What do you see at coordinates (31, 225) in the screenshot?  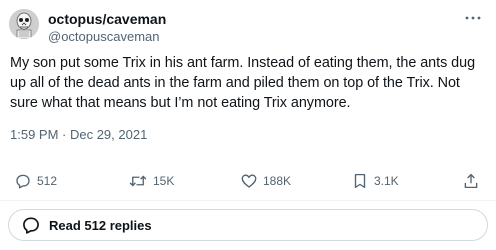 I see `reply-bubble-icon` at bounding box center [31, 225].